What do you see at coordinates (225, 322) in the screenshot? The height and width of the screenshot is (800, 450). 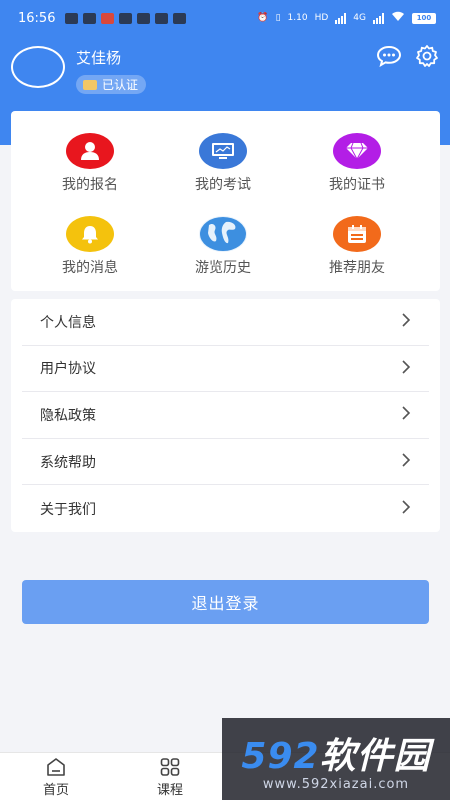 I see `menu-item-personal-info: 个人信息` at bounding box center [225, 322].